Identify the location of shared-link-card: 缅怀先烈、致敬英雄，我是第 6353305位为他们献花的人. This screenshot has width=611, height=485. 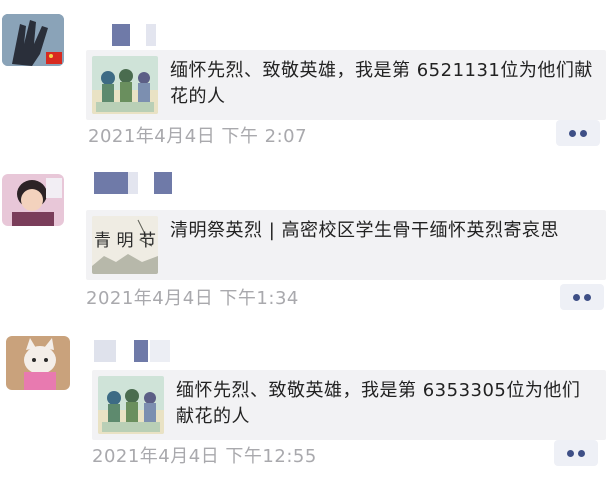
(349, 405).